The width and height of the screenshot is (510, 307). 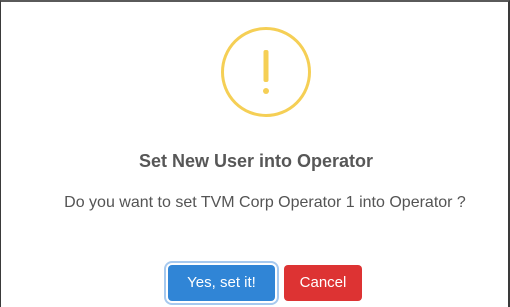 What do you see at coordinates (256, 161) in the screenshot?
I see `dialog-title: Set New User into Operator` at bounding box center [256, 161].